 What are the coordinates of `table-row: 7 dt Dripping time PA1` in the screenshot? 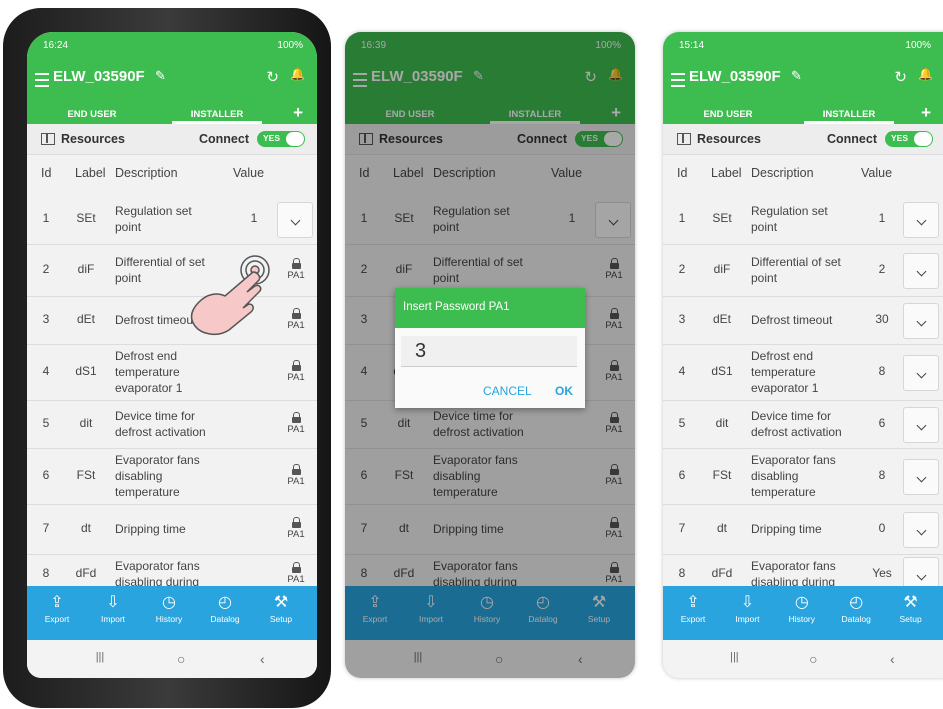 It's located at (172, 529).